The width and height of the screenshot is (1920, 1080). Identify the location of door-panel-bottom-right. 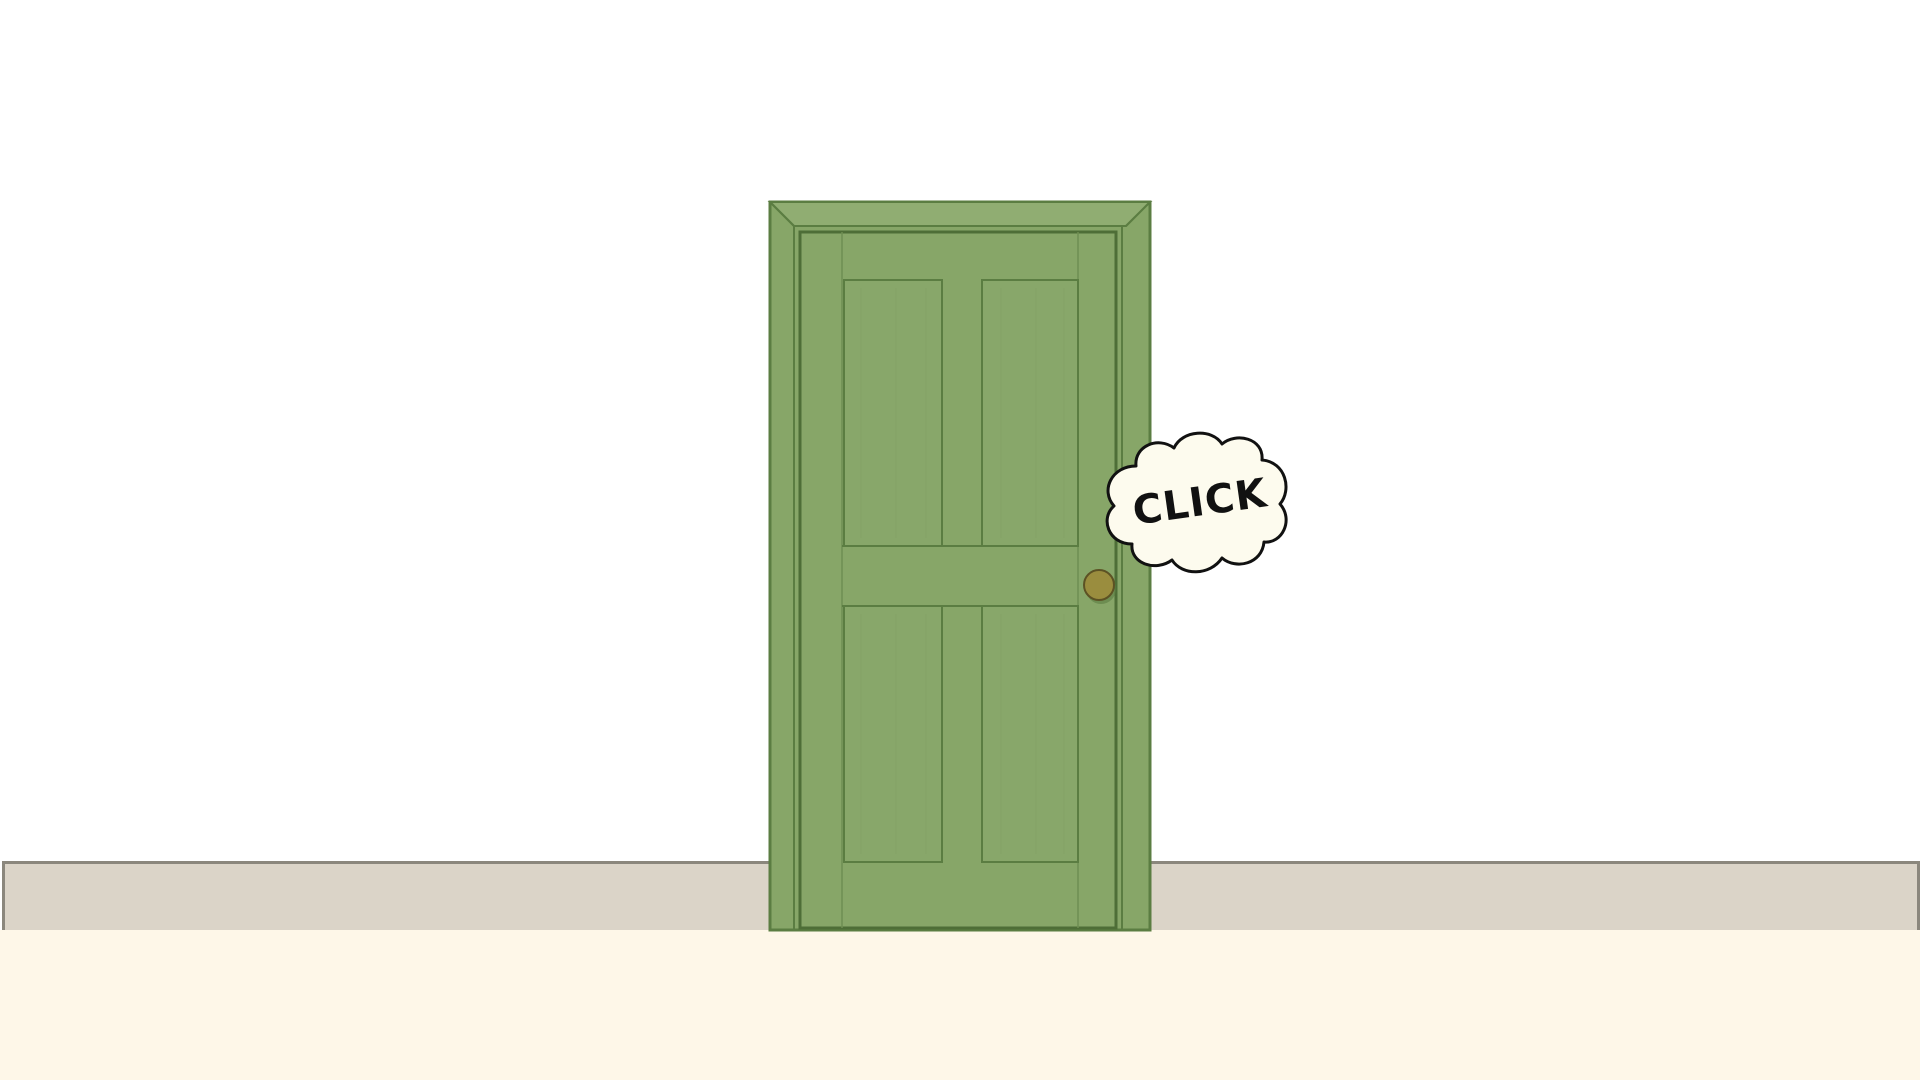
(1030, 734).